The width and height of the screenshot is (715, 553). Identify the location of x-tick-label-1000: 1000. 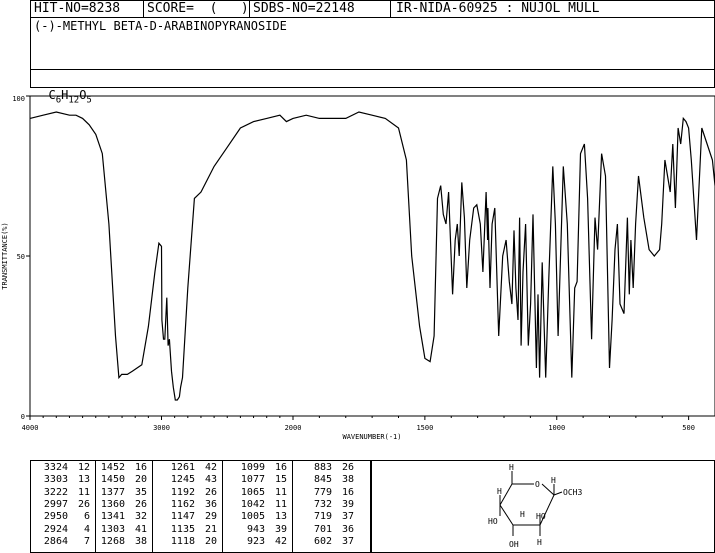
(556, 428).